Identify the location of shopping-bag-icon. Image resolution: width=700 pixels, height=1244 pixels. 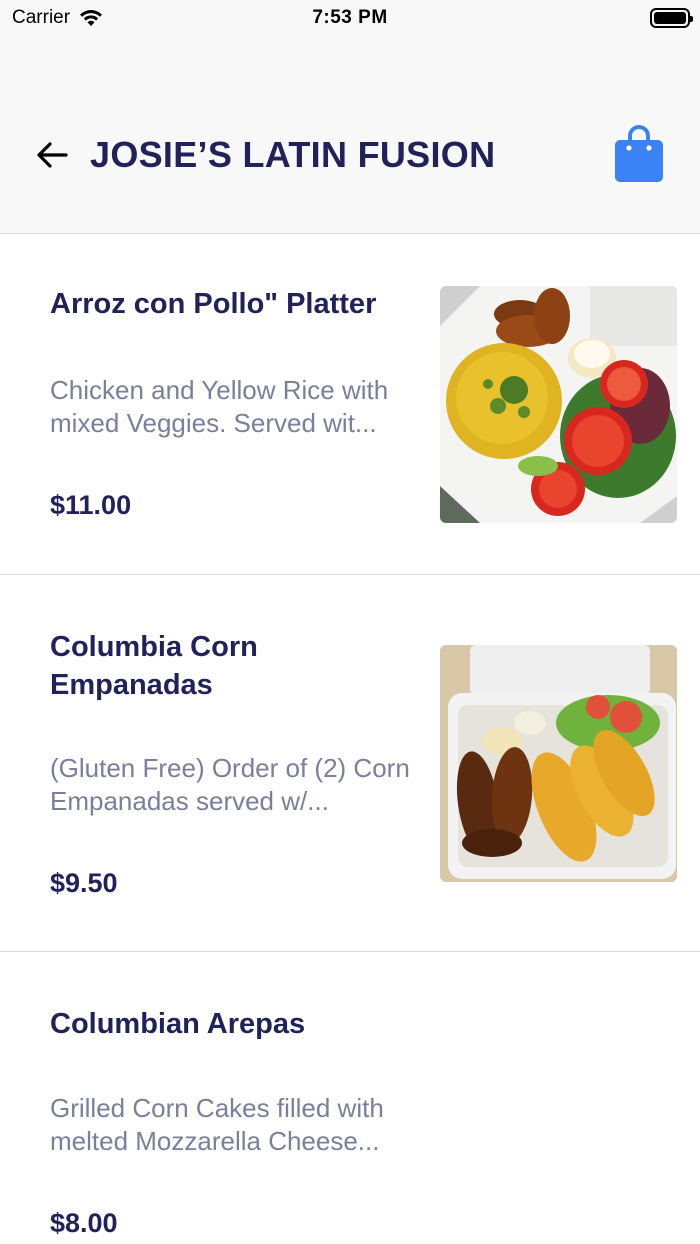
(639, 153).